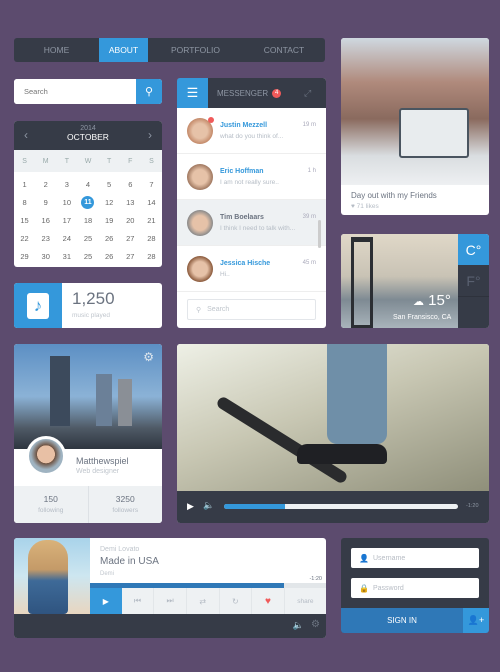 The height and width of the screenshot is (672, 500). Describe the element at coordinates (24, 238) in the screenshot. I see `calendar-day: 22` at that location.